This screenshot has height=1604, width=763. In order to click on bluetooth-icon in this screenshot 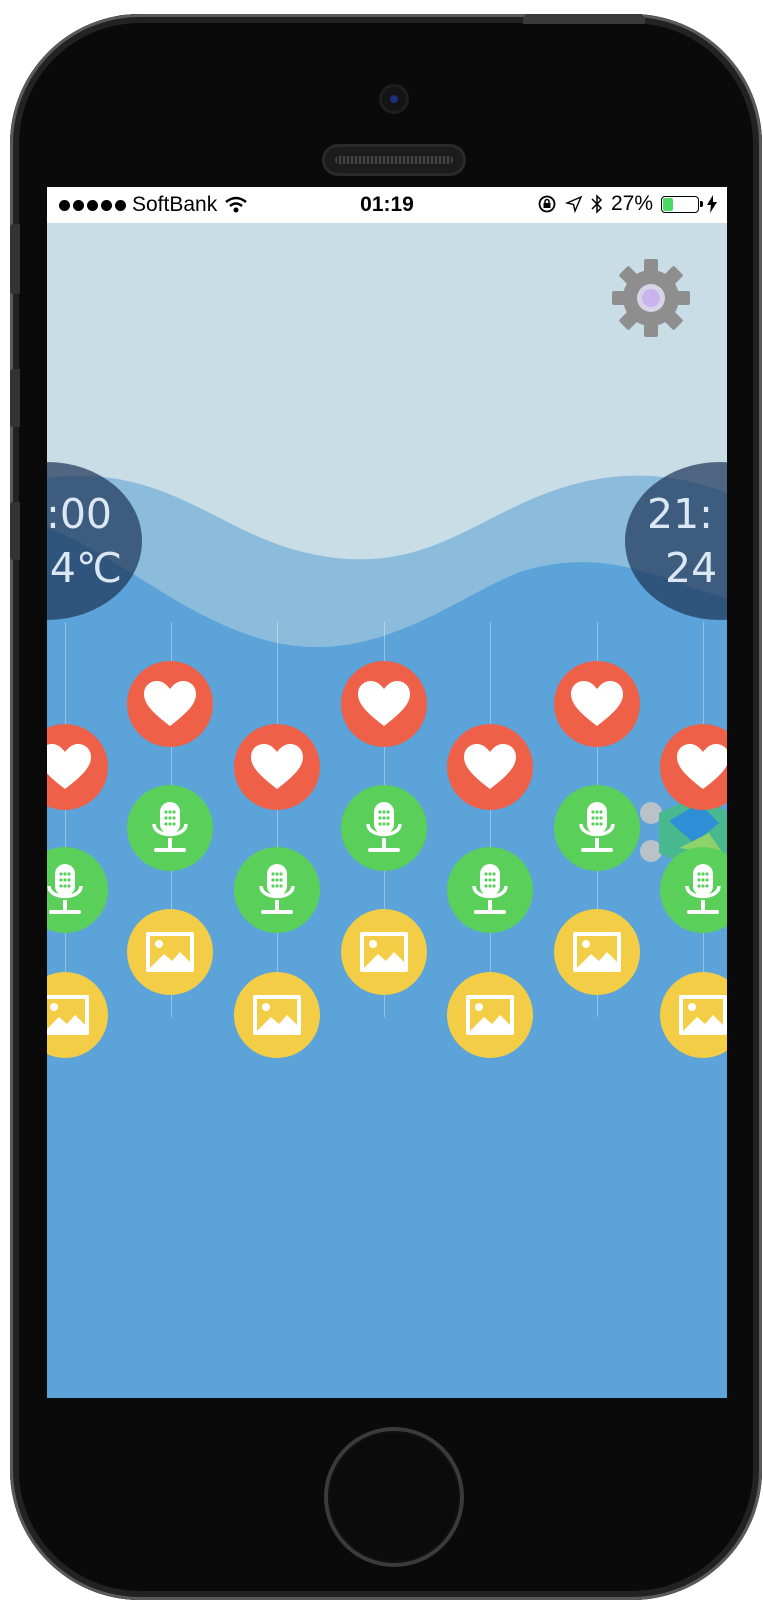, I will do `click(597, 204)`.